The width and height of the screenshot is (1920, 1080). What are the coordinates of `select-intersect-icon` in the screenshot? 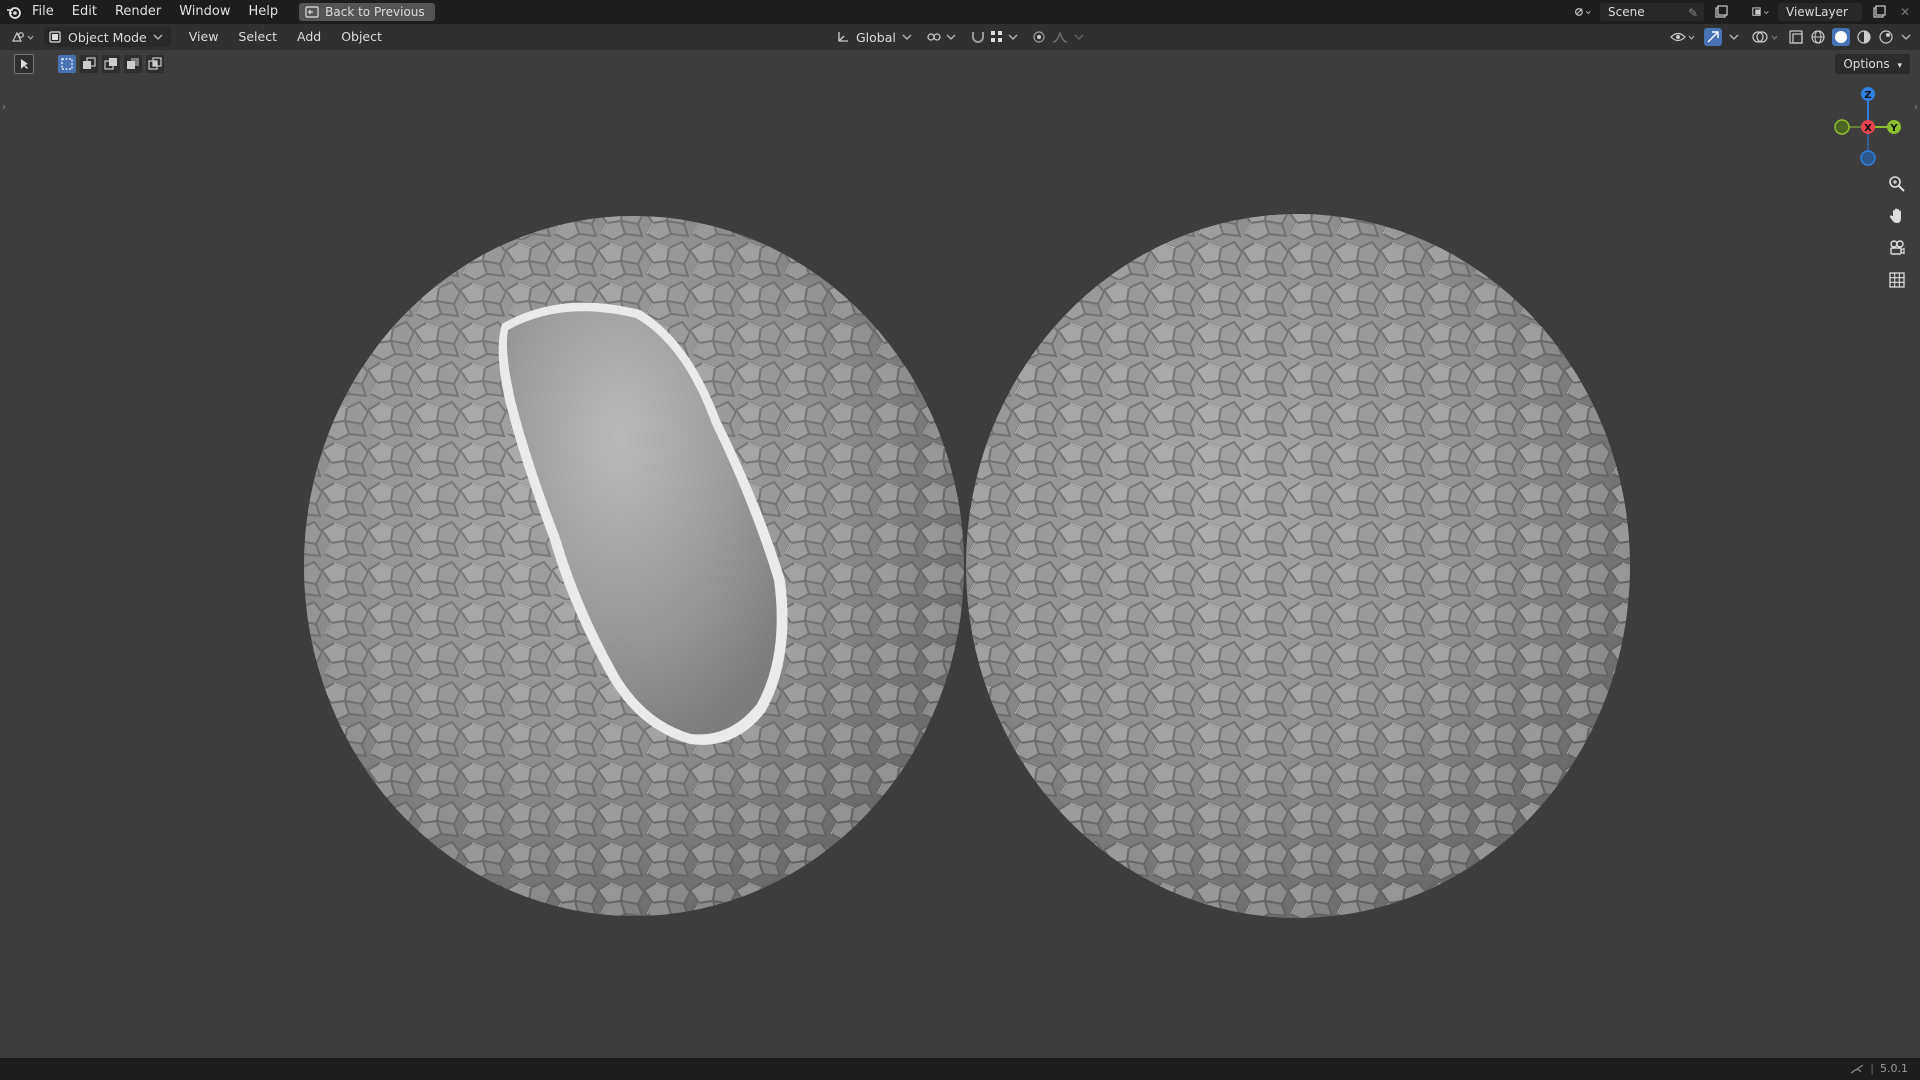 It's located at (155, 63).